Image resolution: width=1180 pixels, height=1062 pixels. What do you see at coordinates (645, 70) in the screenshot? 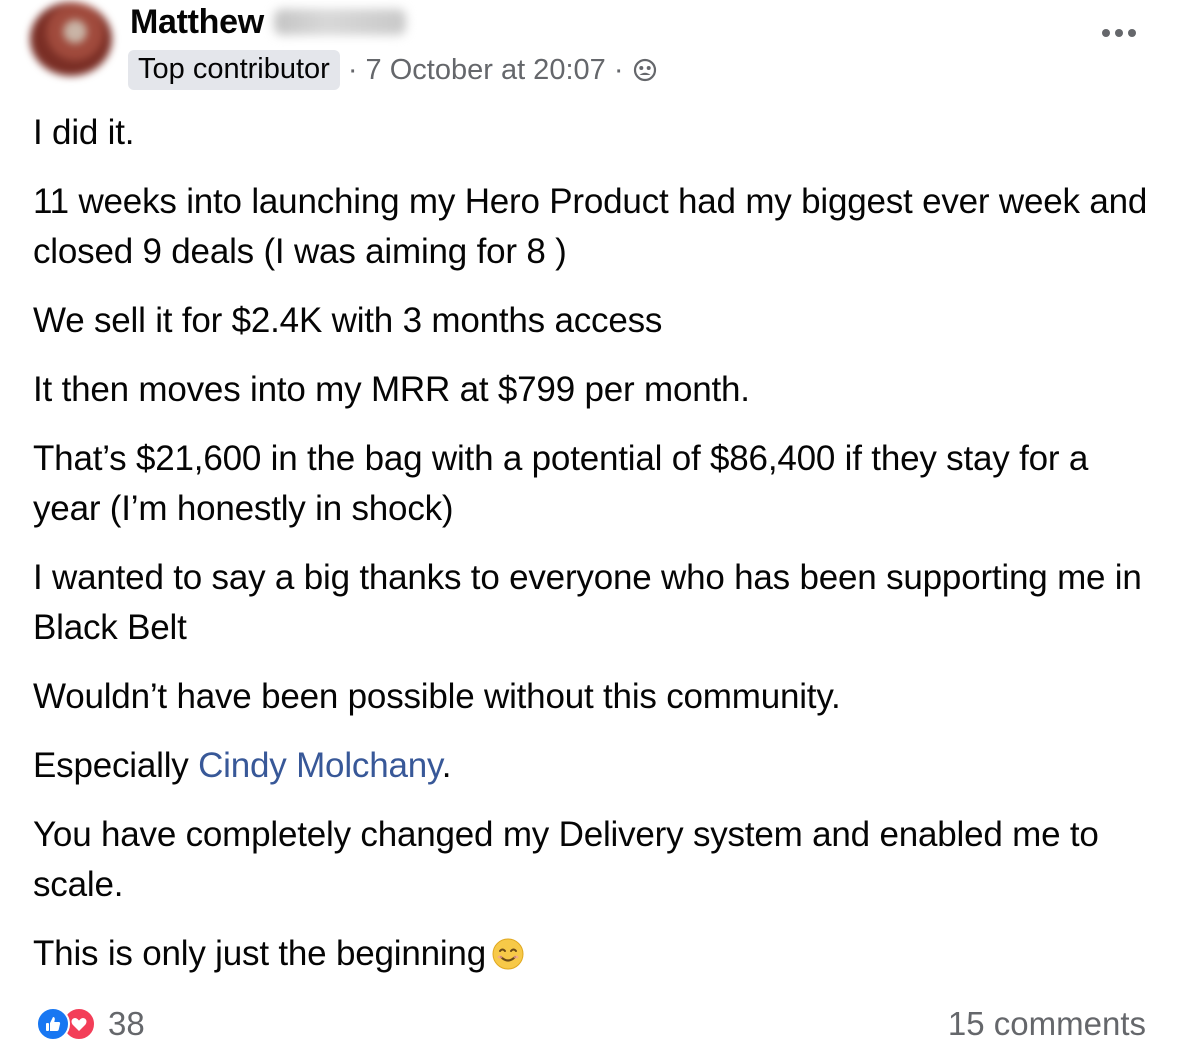
I see `group-icon` at bounding box center [645, 70].